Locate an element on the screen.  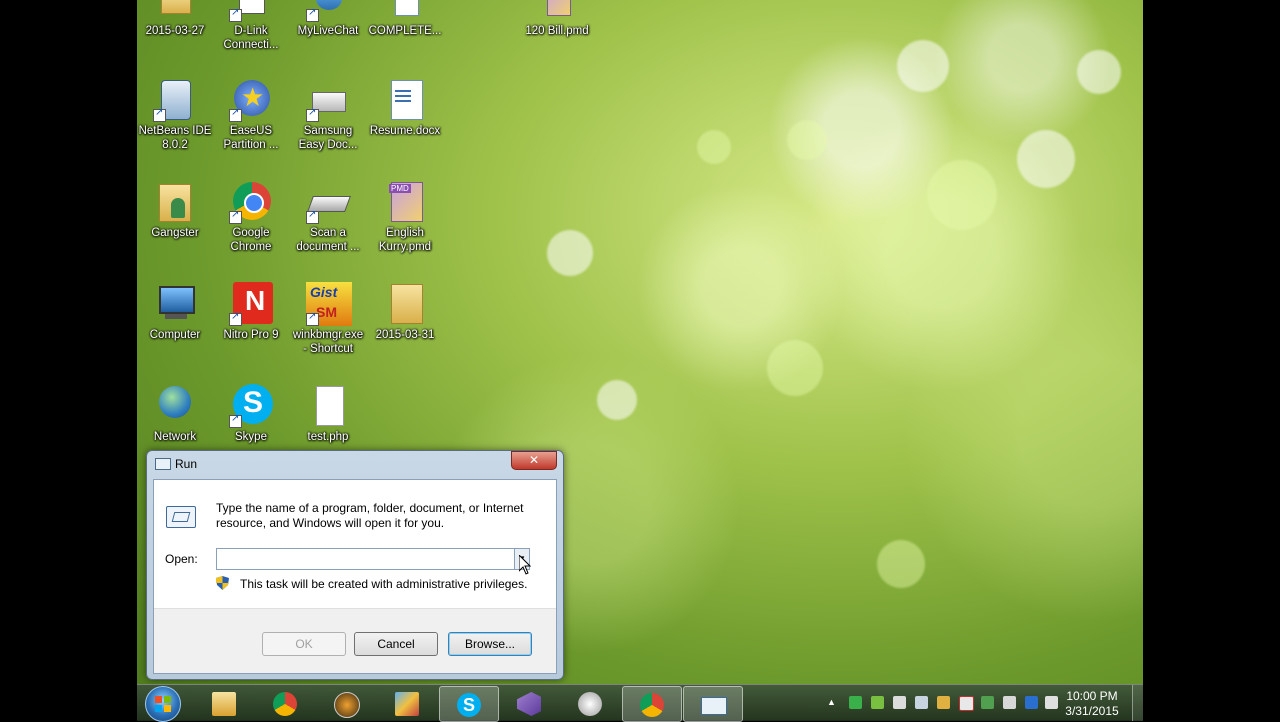
clock-time: 10:00 PM is located at coordinates (1092, 696).